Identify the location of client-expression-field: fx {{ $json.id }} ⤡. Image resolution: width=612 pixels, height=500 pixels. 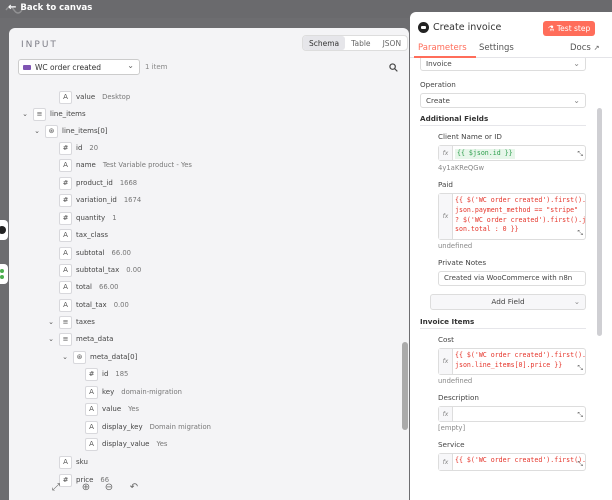
(512, 153).